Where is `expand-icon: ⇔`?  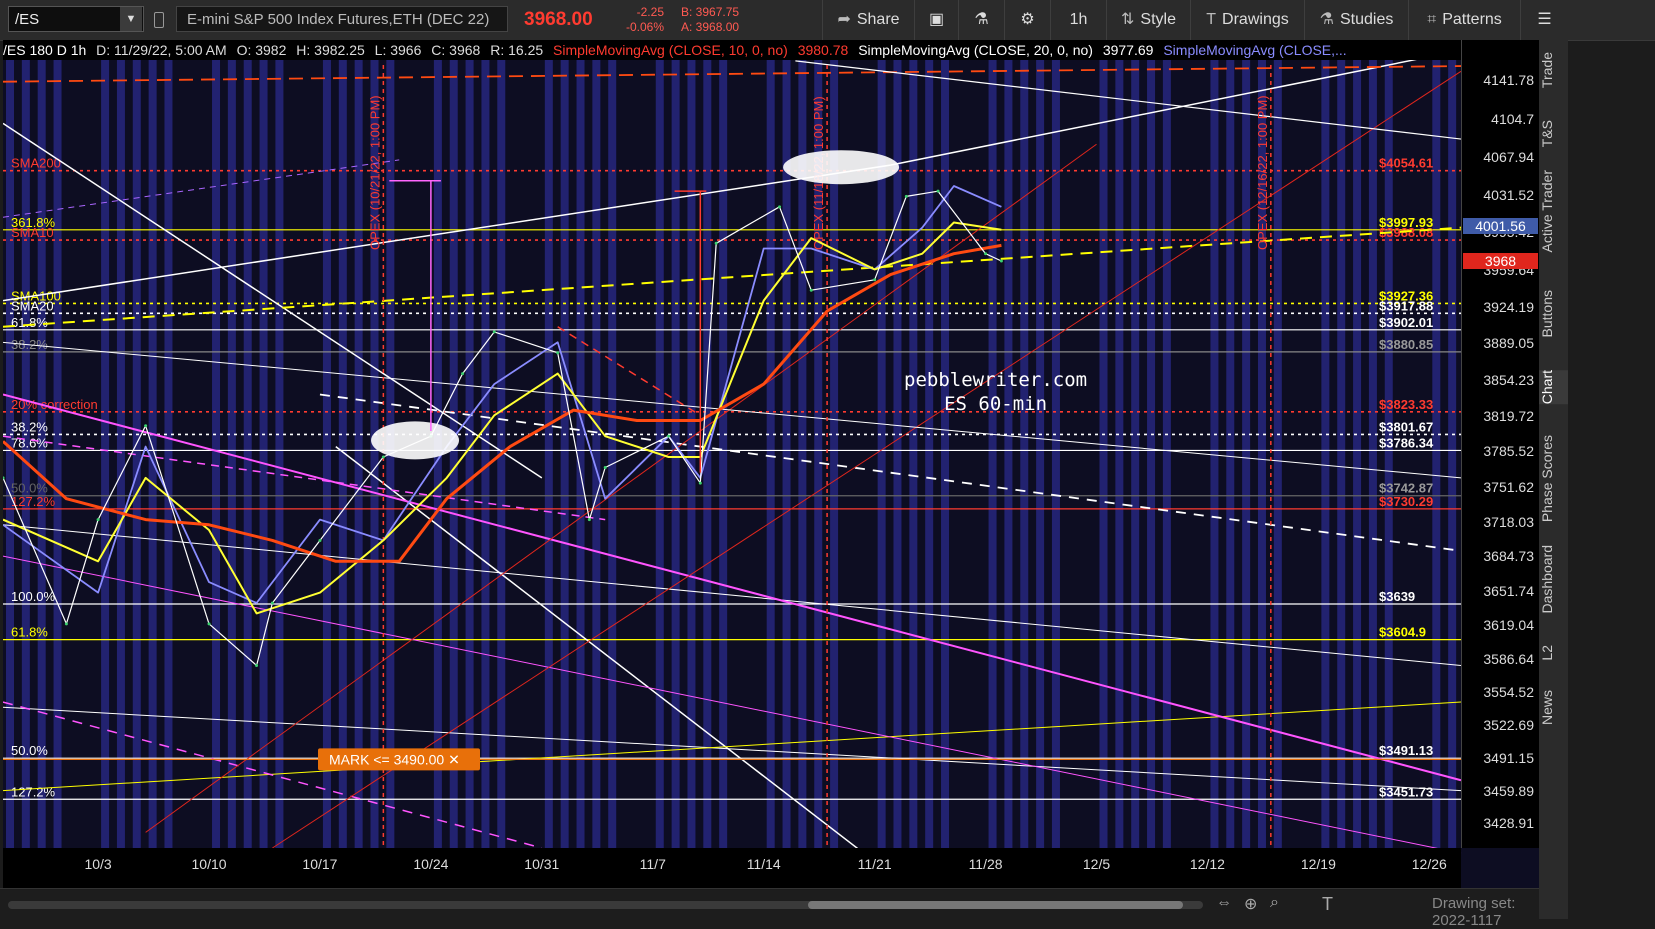
expand-icon: ⇔ is located at coordinates (1224, 903).